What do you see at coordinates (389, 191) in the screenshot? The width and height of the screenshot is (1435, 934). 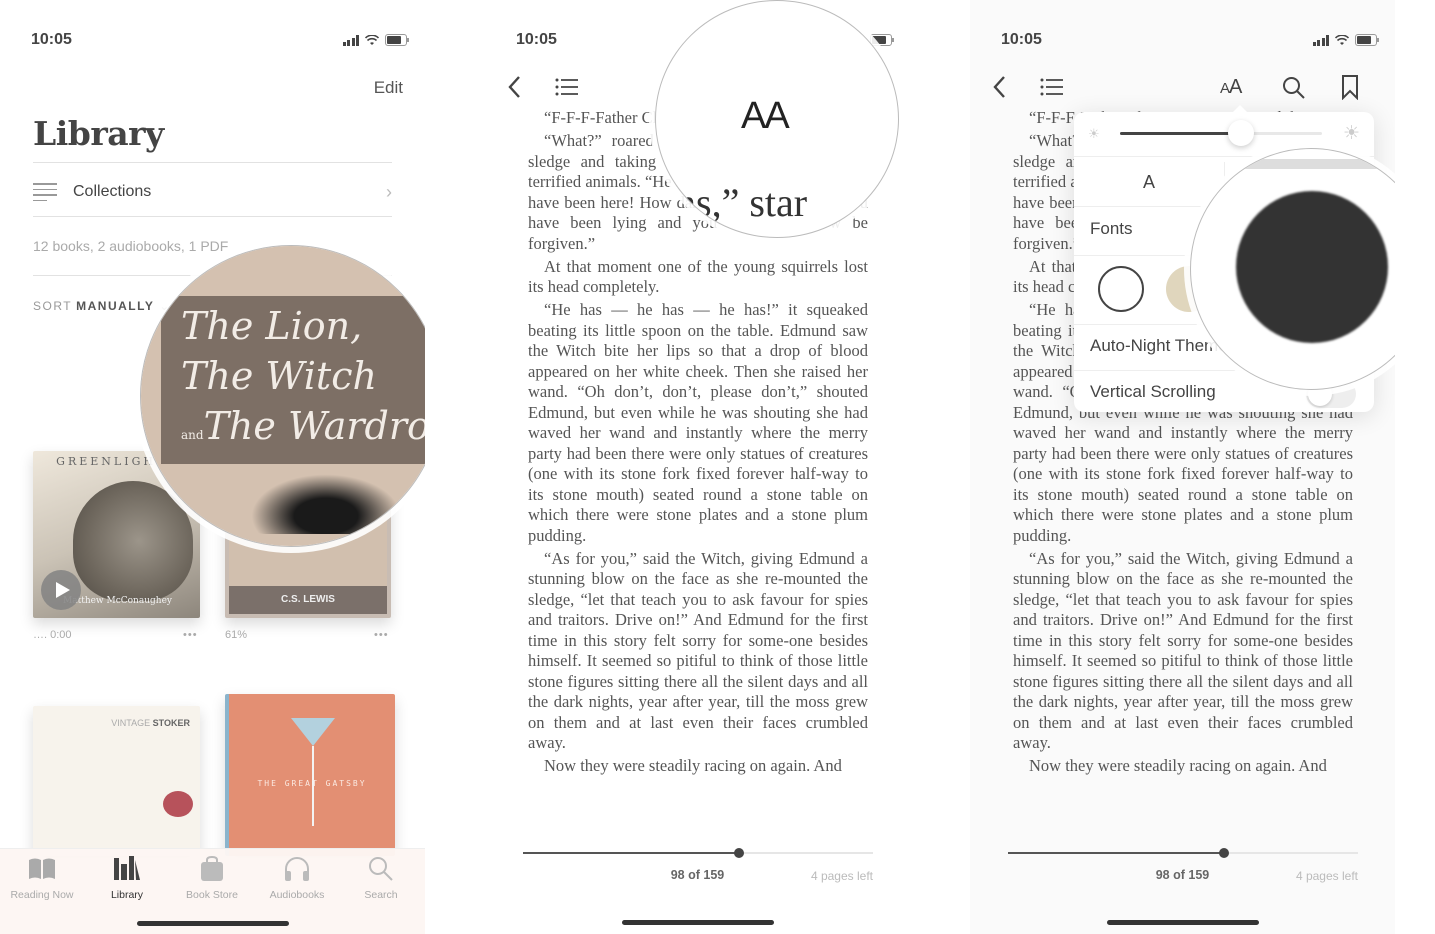 I see `chevron-right-icon: ›` at bounding box center [389, 191].